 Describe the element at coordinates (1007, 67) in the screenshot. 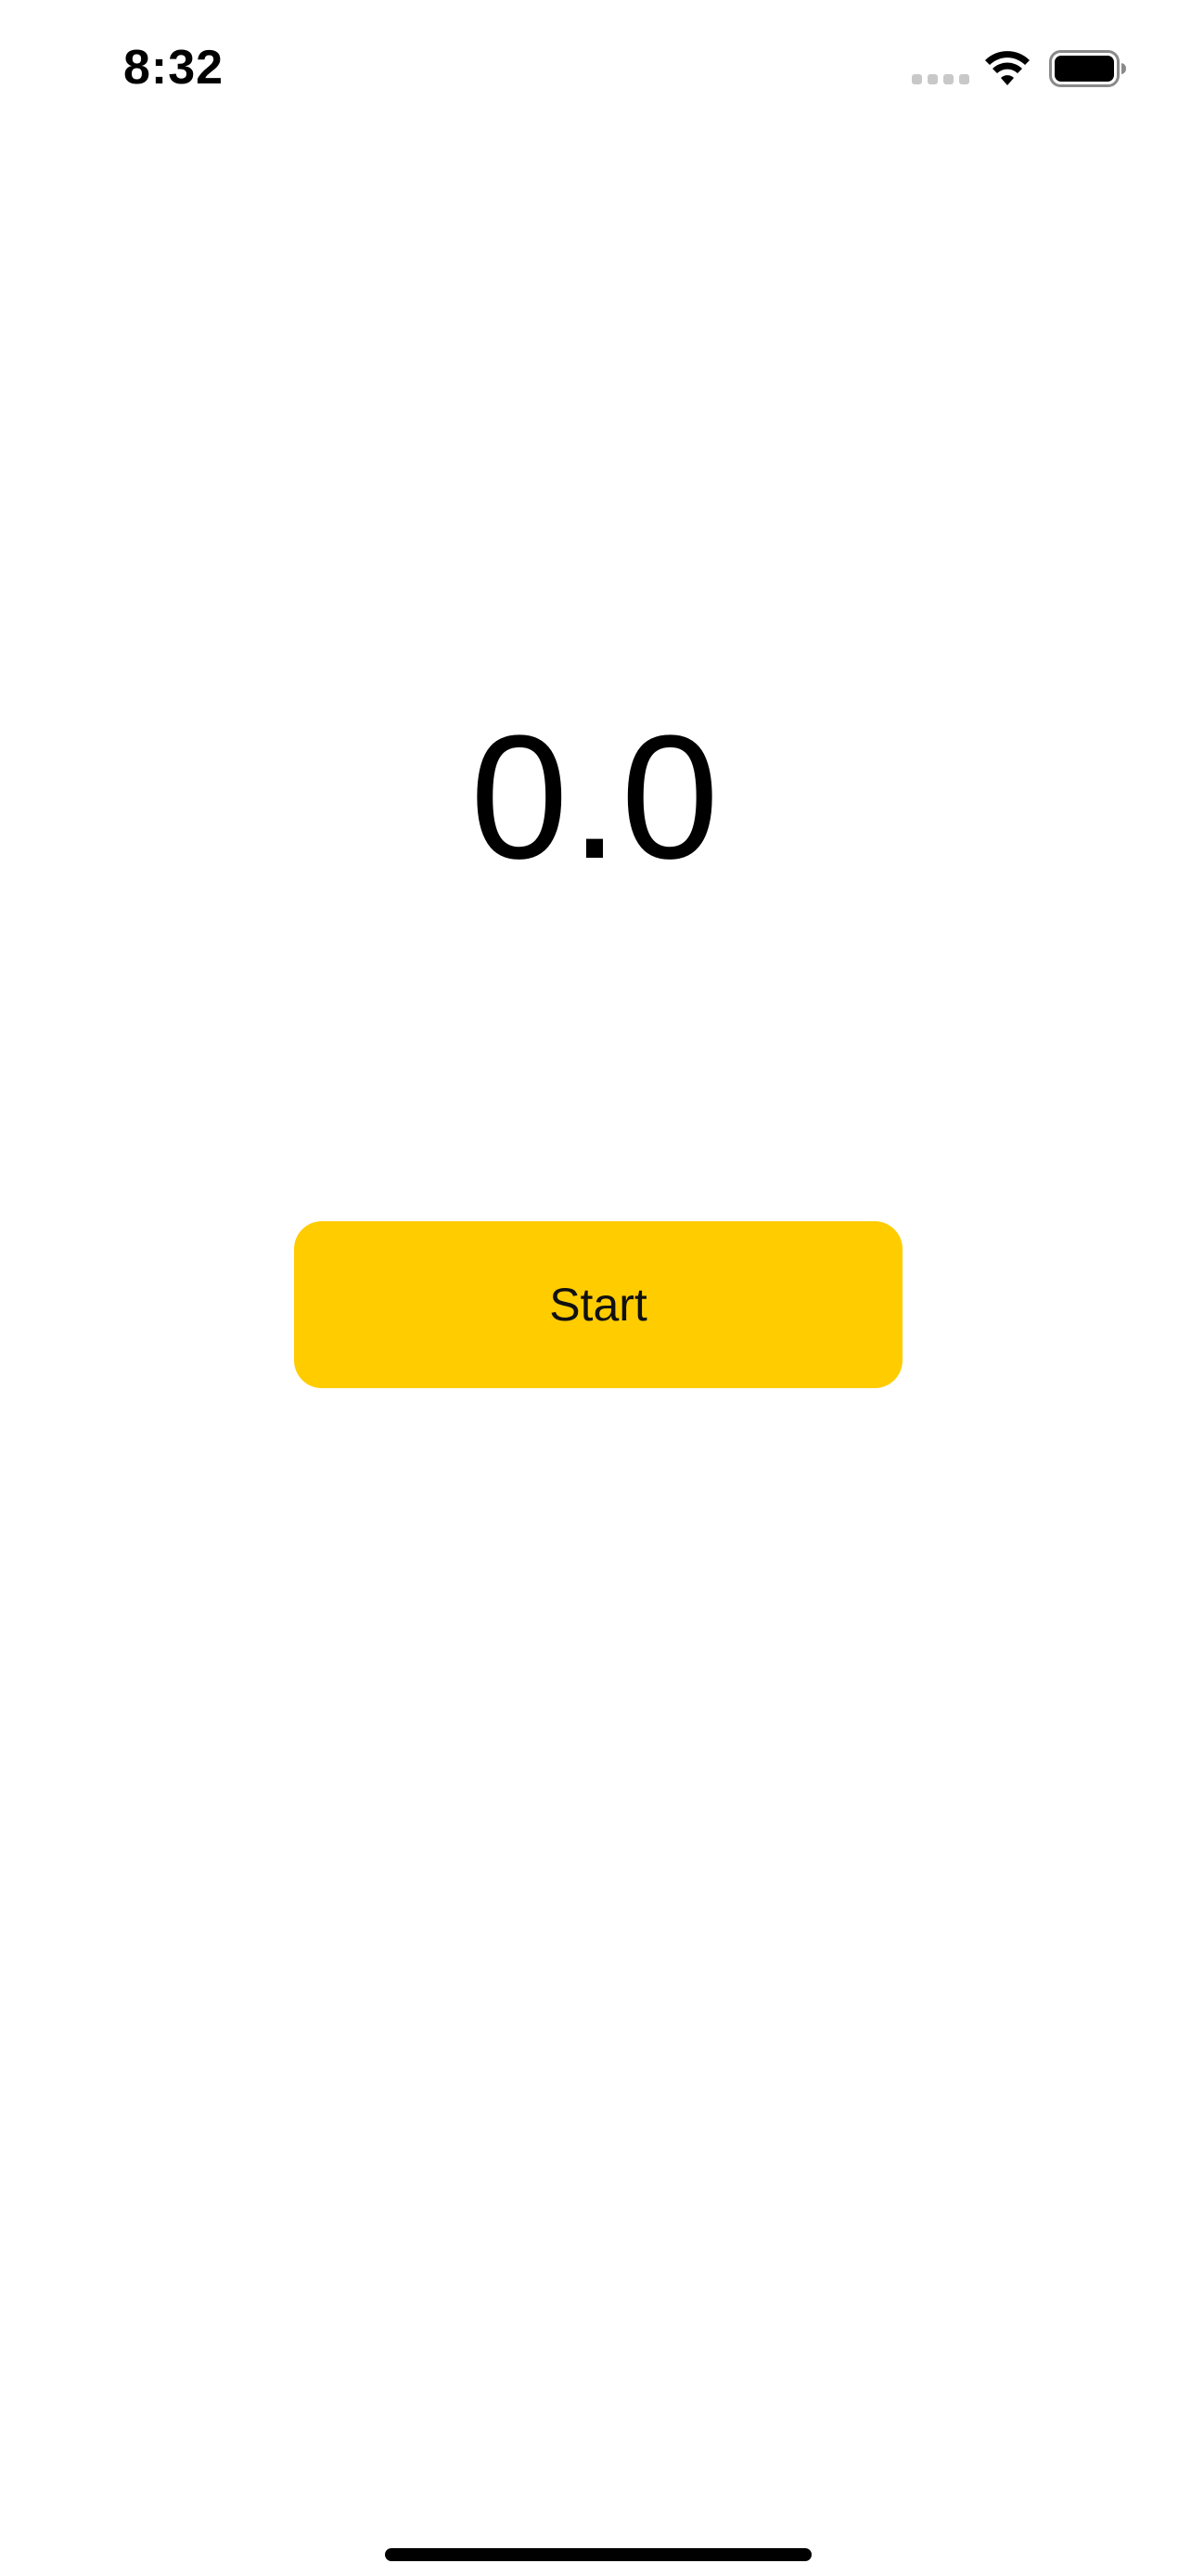

I see `wifi-icon` at that location.